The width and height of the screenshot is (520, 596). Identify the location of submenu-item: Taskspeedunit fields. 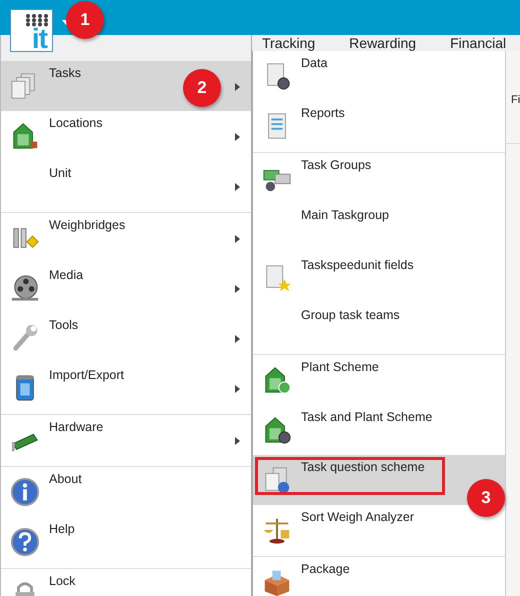
(379, 278).